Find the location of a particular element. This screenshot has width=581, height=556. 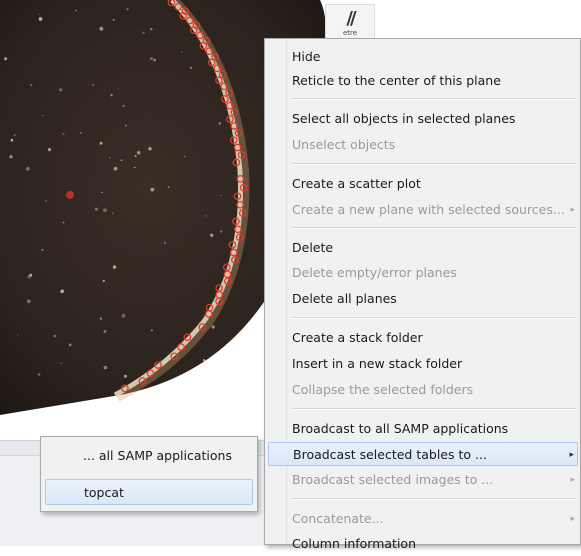

menu-item-label: Create a scatter plot is located at coordinates (356, 183).